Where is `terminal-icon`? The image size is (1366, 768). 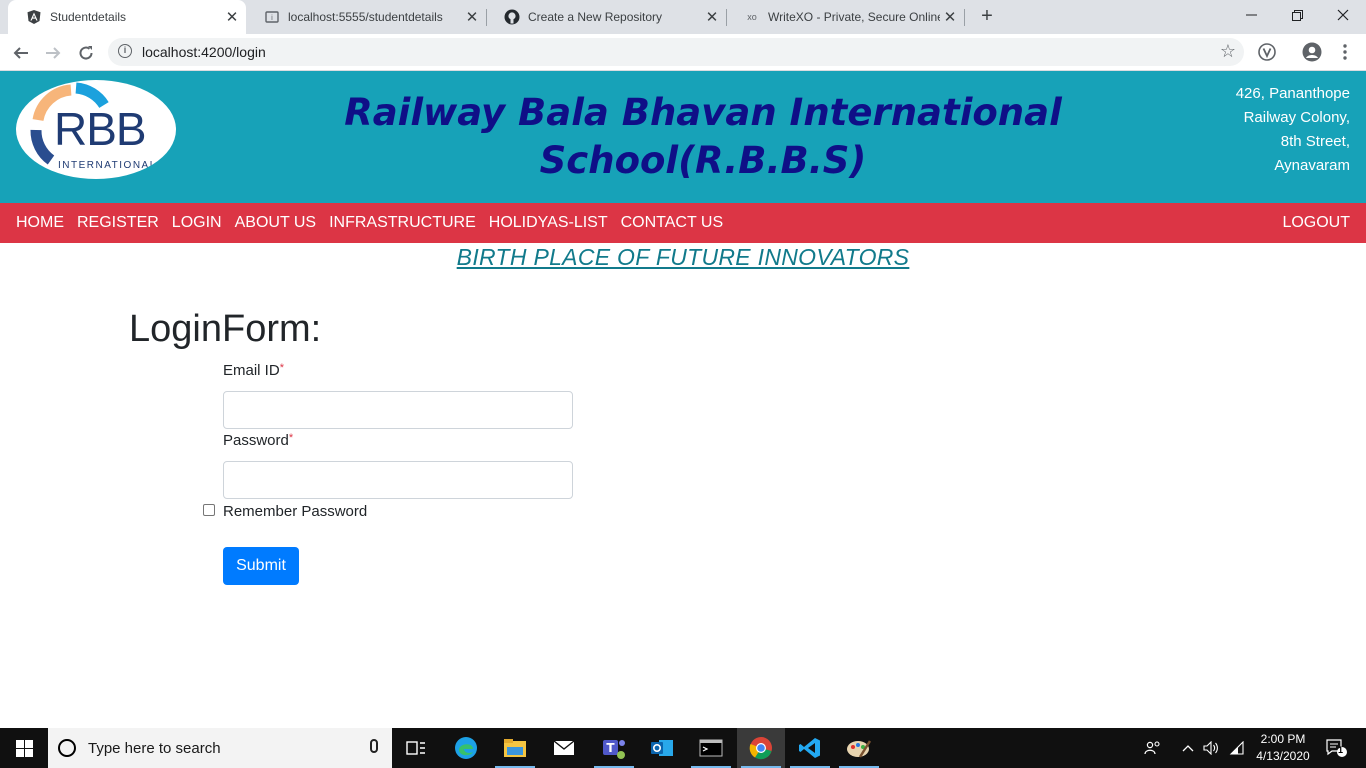 terminal-icon is located at coordinates (711, 748).